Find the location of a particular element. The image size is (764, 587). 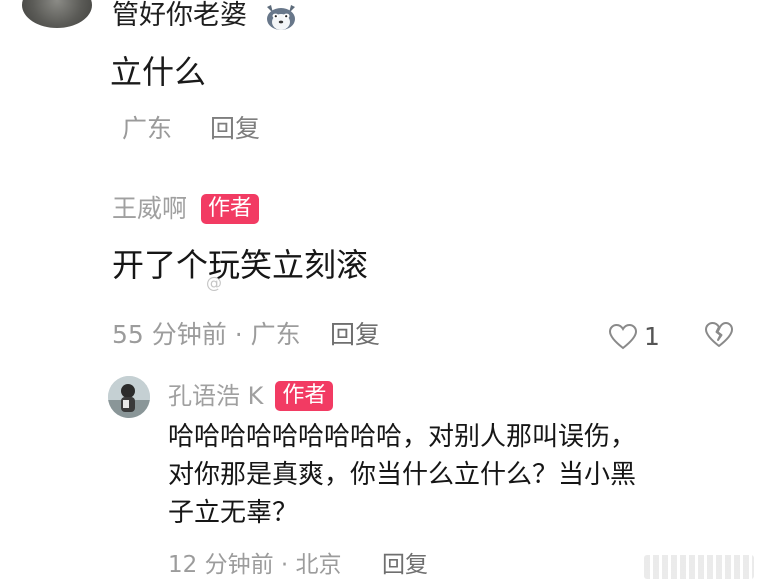

comment-author-row: 王威啊 作者 is located at coordinates (186, 209).